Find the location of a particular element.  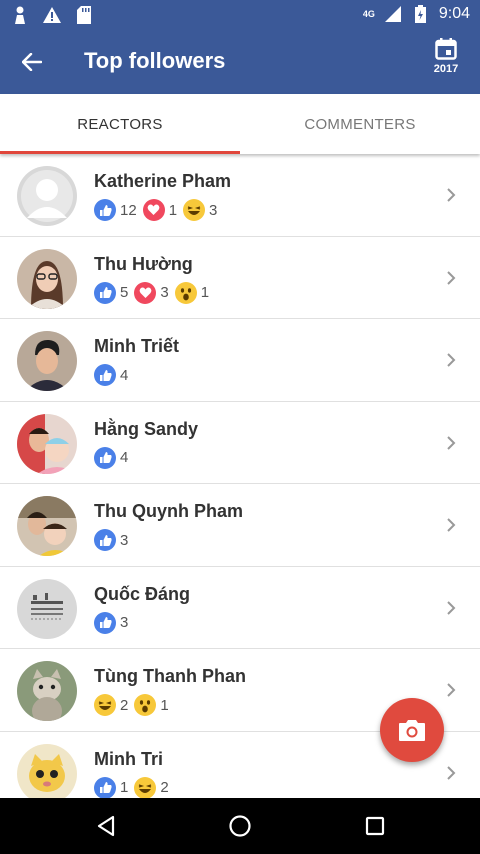

nav-home-button is located at coordinates (240, 826).